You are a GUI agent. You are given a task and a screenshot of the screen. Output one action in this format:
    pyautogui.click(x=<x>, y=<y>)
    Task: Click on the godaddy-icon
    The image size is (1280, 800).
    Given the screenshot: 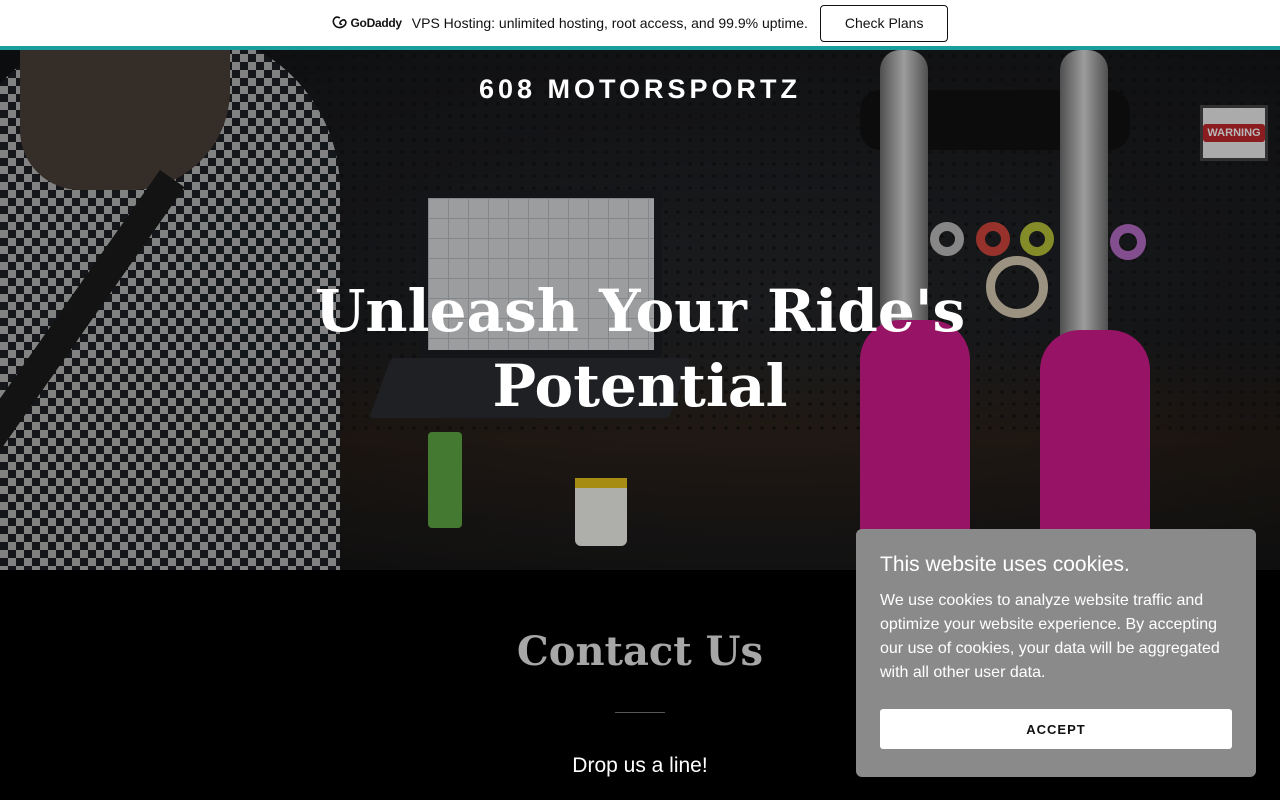 What is the action you would take?
    pyautogui.click(x=339, y=22)
    